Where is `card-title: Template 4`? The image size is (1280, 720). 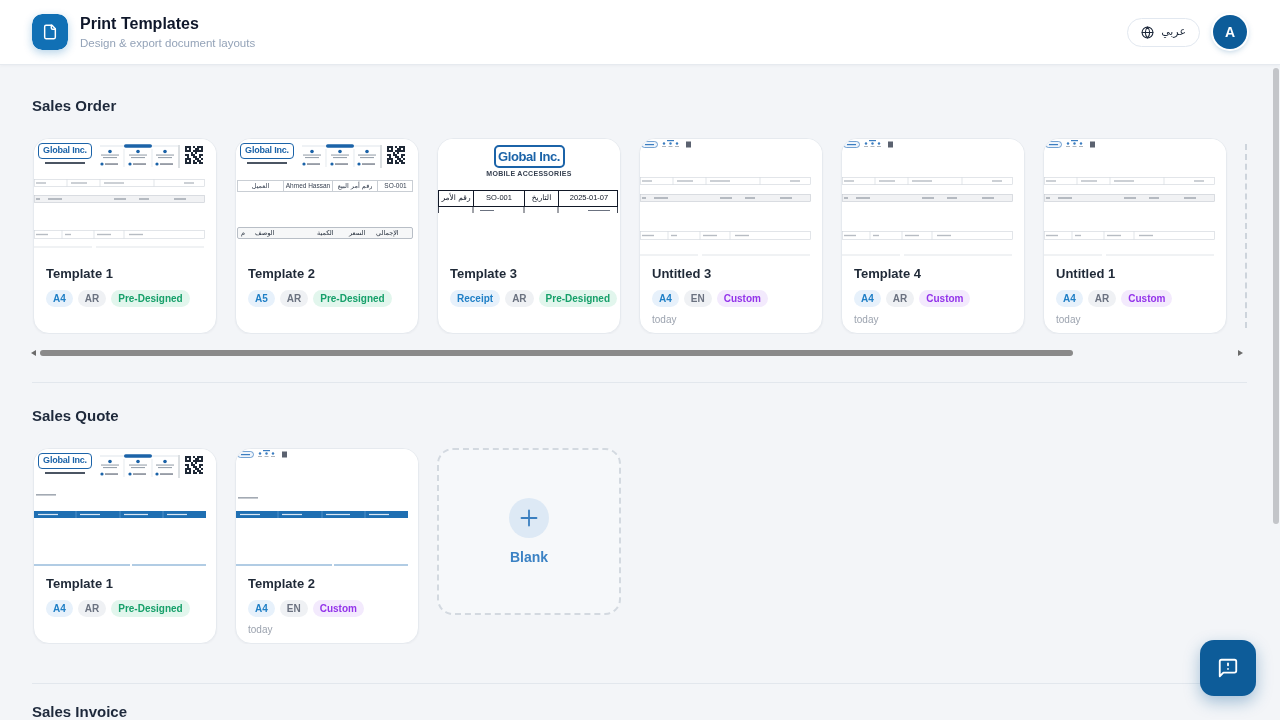
card-title: Template 4 is located at coordinates (888, 274).